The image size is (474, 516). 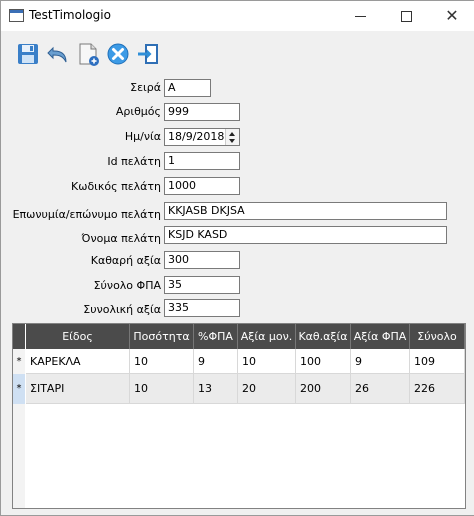 What do you see at coordinates (437, 389) in the screenshot?
I see `table-cell: 226` at bounding box center [437, 389].